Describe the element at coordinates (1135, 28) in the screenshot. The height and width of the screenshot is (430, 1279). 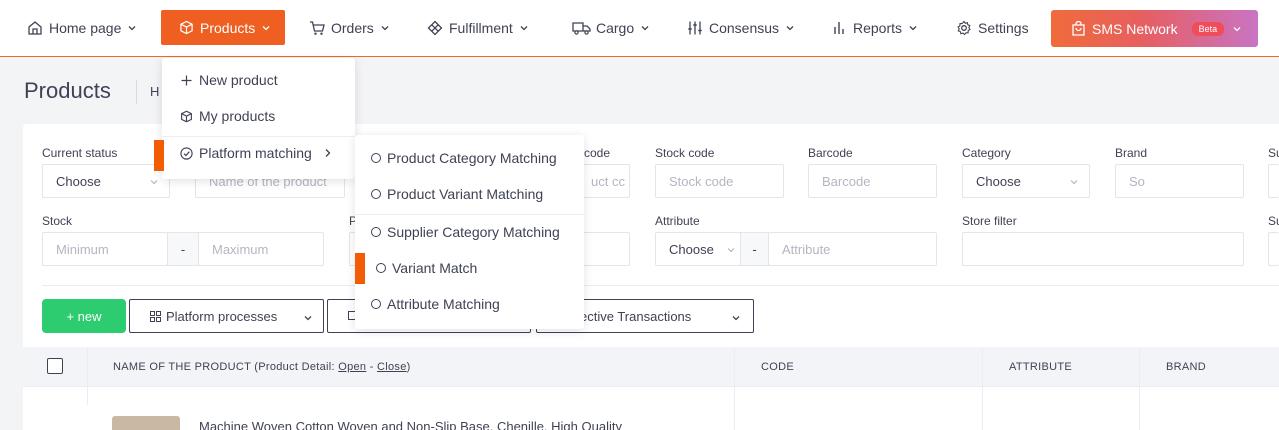
I see `nav-sms-label: SMS Network` at that location.